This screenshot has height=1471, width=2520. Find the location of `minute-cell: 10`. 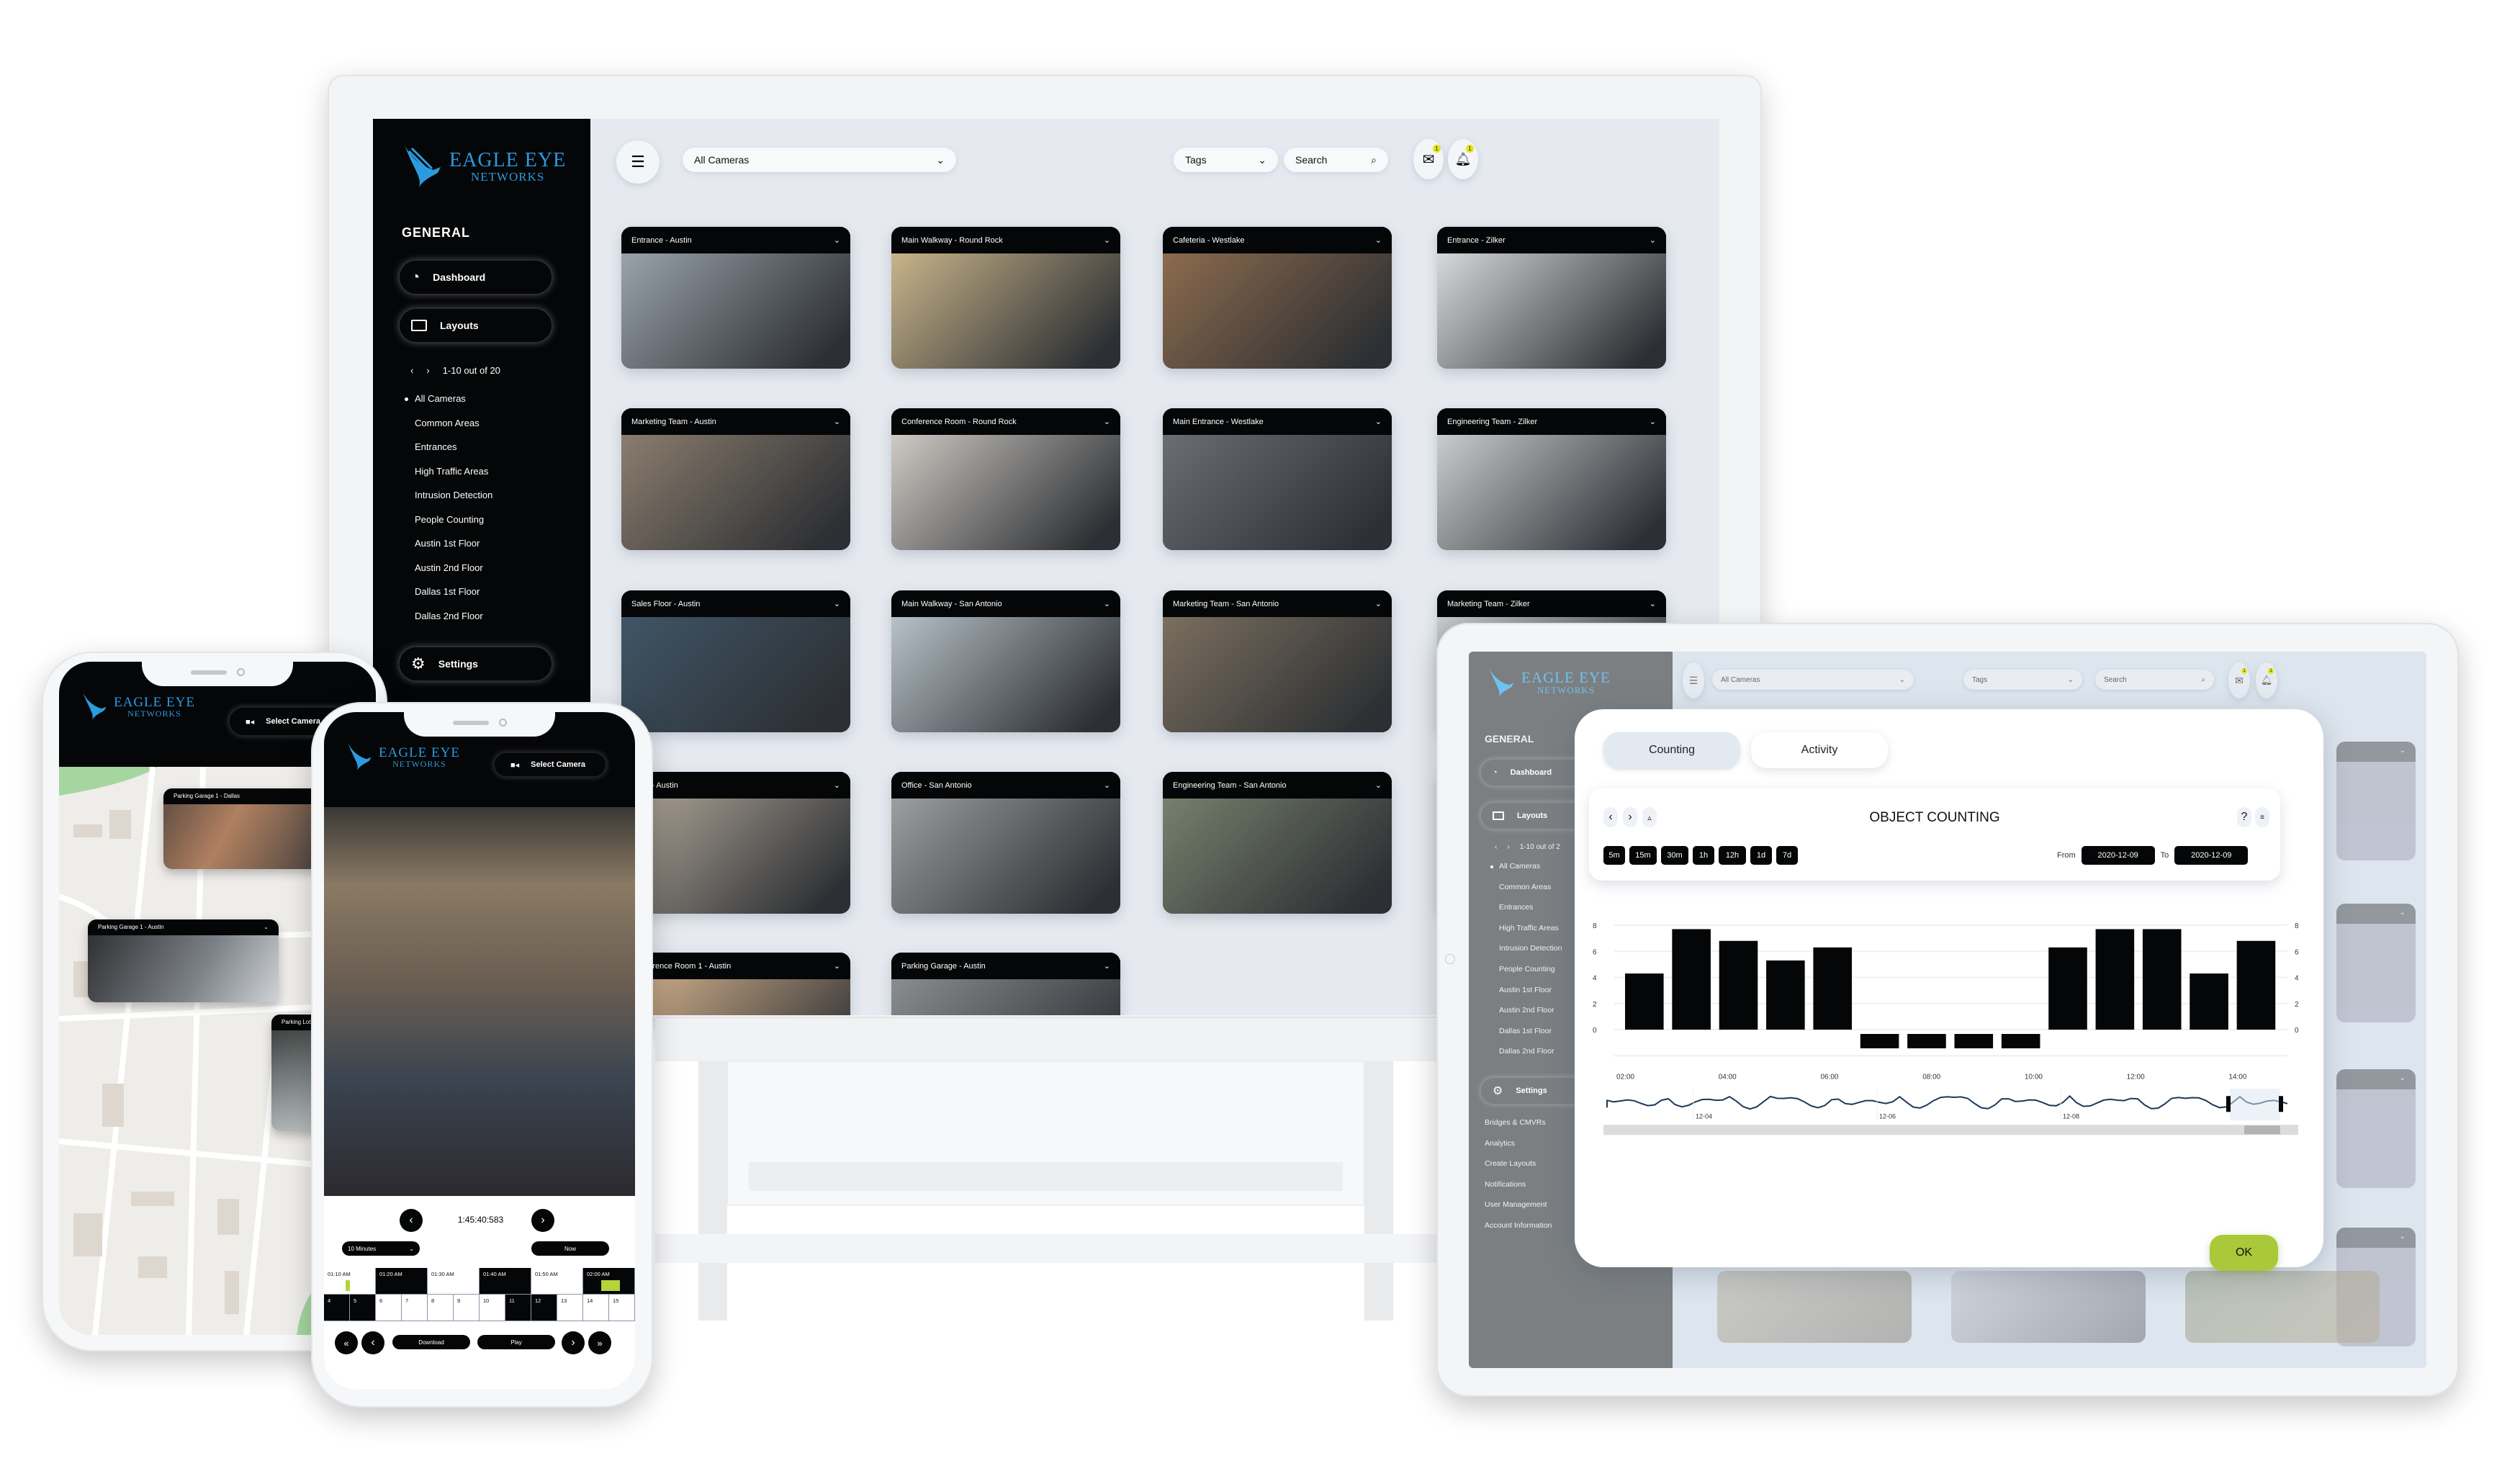

minute-cell: 10 is located at coordinates (492, 1308).